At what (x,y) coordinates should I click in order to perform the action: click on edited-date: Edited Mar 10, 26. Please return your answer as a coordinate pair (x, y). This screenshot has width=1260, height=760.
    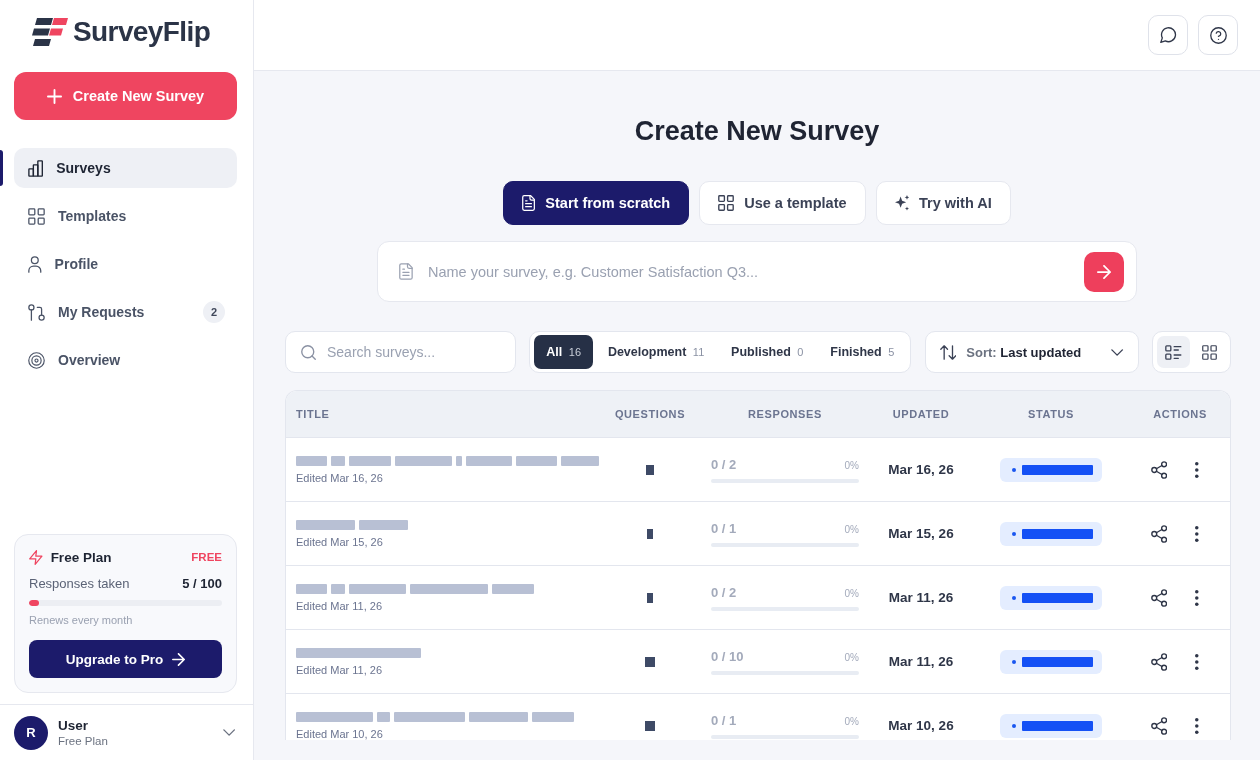
    Looking at the image, I should click on (339, 733).